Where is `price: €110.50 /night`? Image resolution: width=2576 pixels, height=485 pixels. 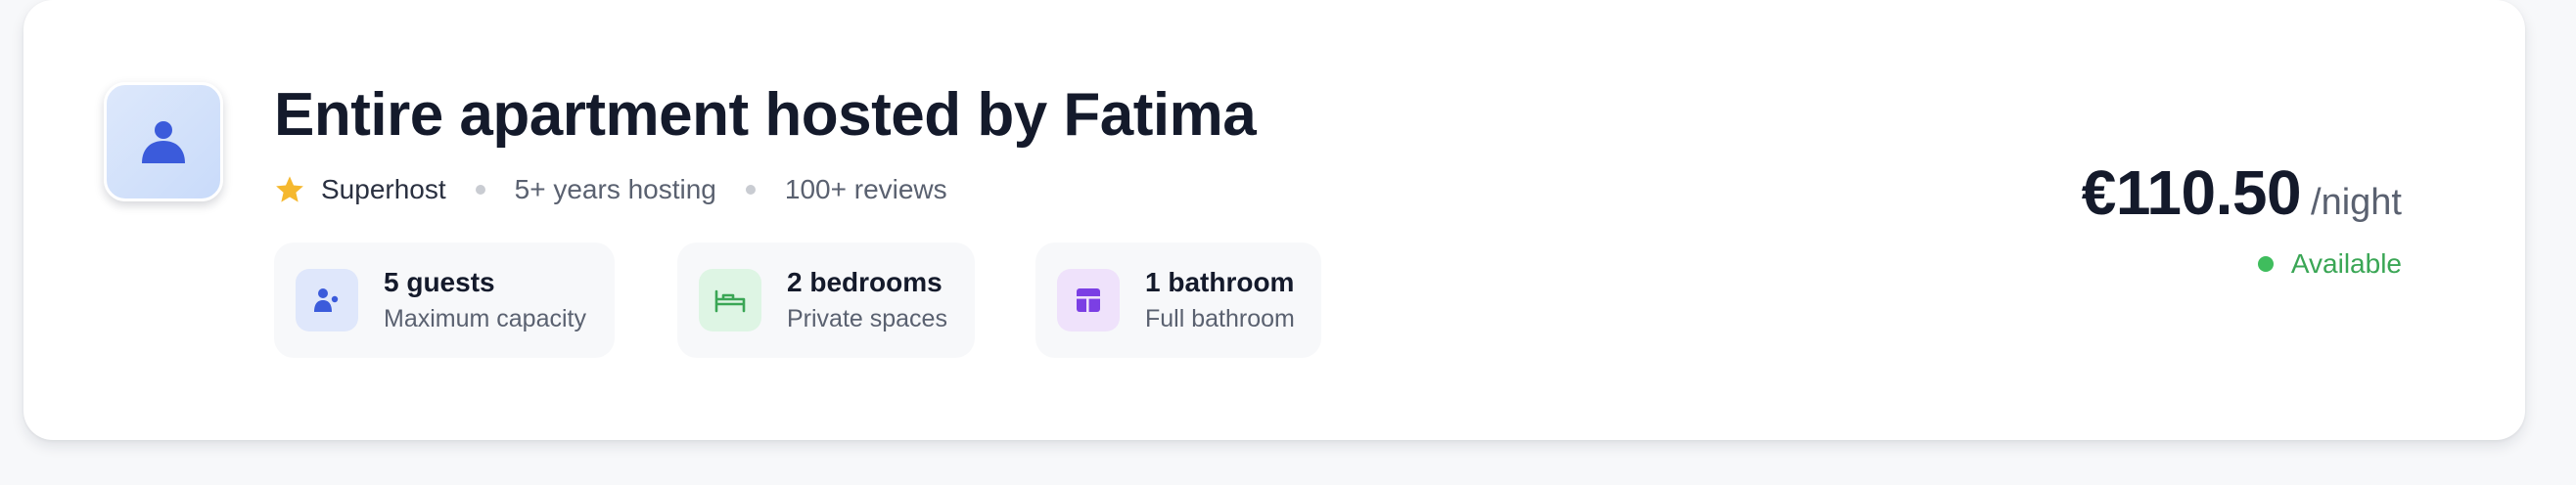
price: €110.50 /night is located at coordinates (2242, 192).